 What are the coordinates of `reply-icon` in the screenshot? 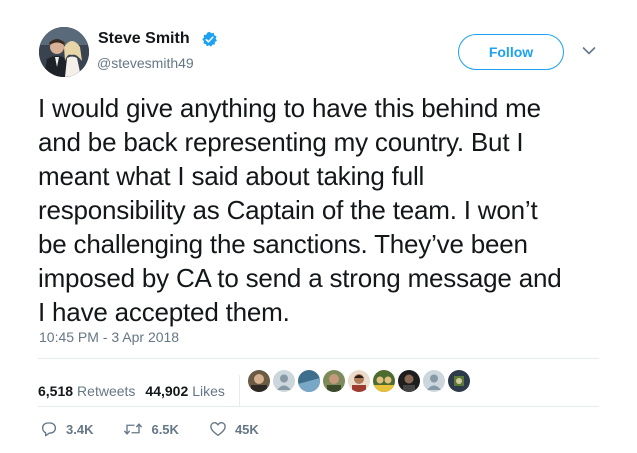 It's located at (49, 429).